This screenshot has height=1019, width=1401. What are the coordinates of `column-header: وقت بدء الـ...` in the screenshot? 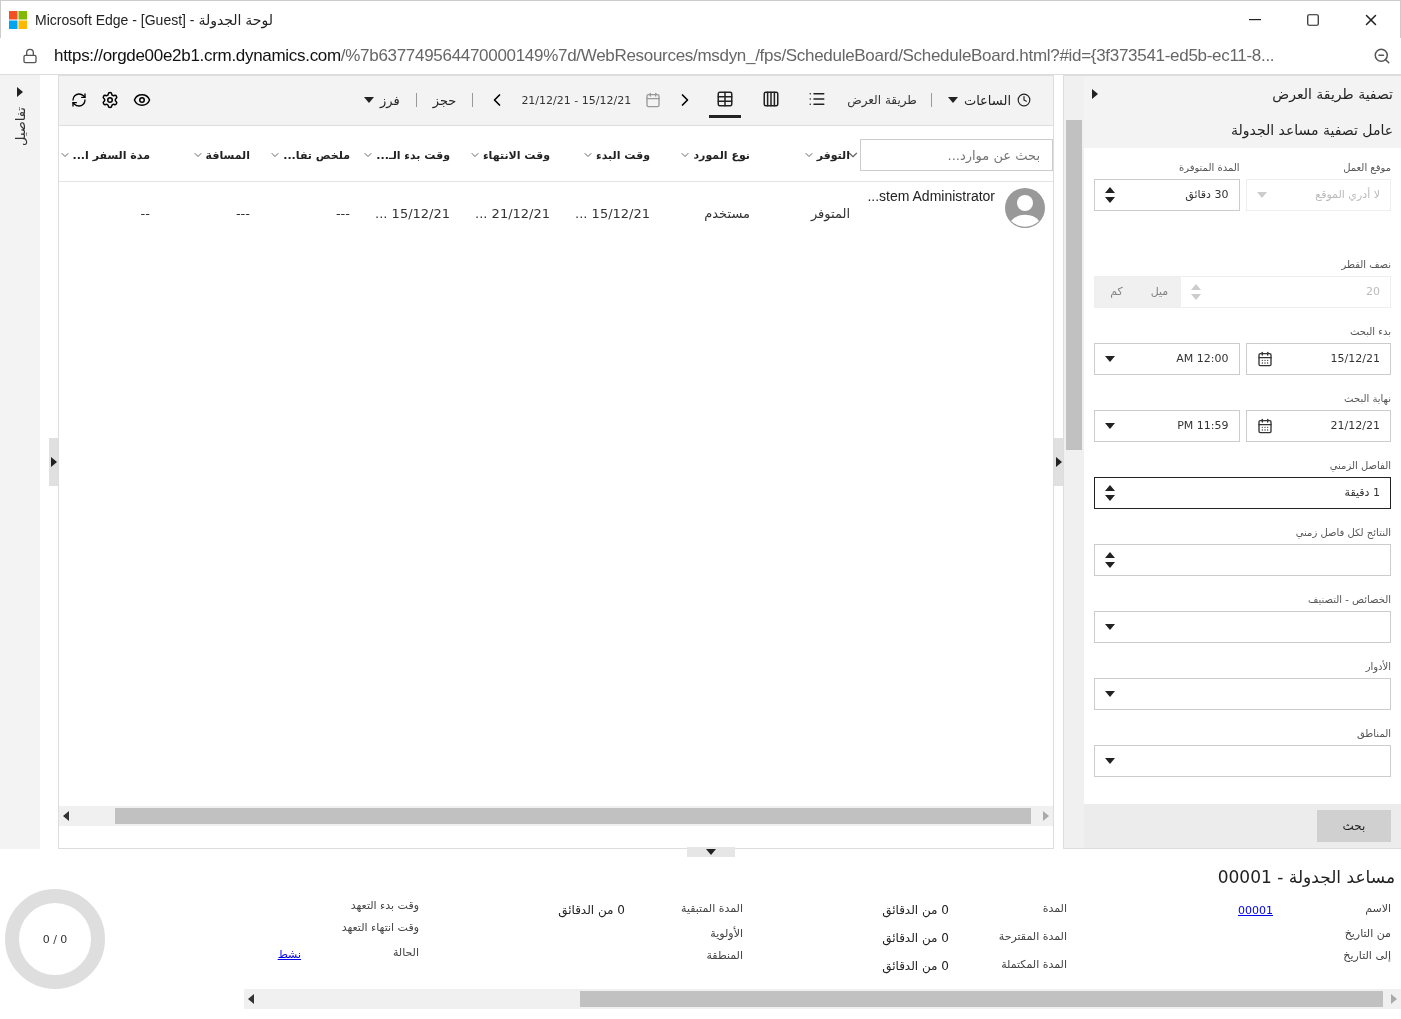 It's located at (400, 155).